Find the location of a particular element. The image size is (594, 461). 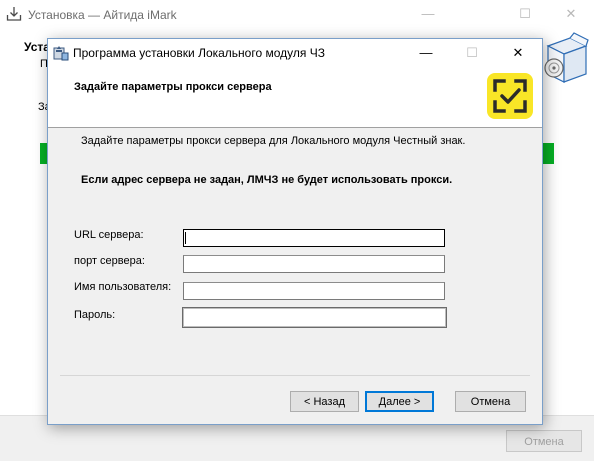

dialog-header: Задайте параметры прокси сервера is located at coordinates (295, 98).